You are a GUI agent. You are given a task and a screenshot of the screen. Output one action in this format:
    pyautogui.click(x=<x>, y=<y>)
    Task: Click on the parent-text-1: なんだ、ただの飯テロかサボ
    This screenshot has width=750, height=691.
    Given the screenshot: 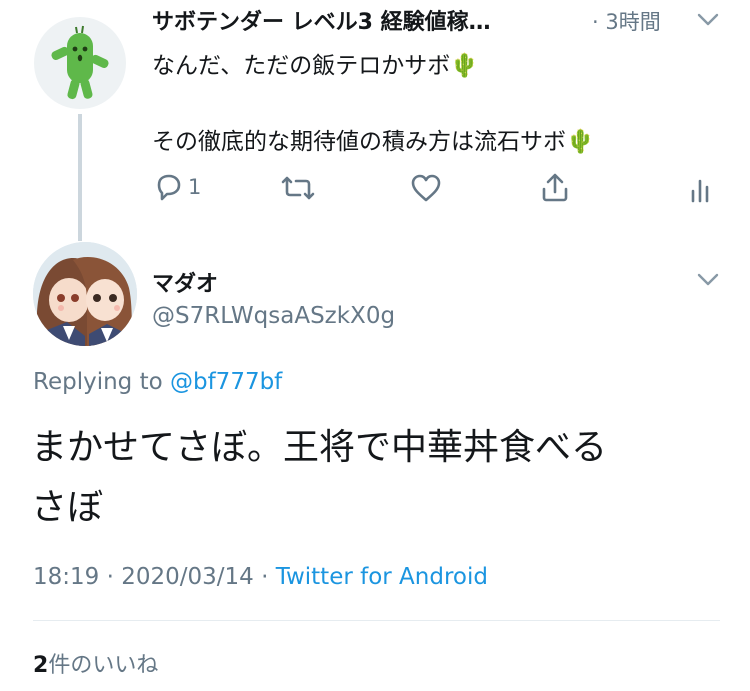 What is the action you would take?
    pyautogui.click(x=301, y=66)
    